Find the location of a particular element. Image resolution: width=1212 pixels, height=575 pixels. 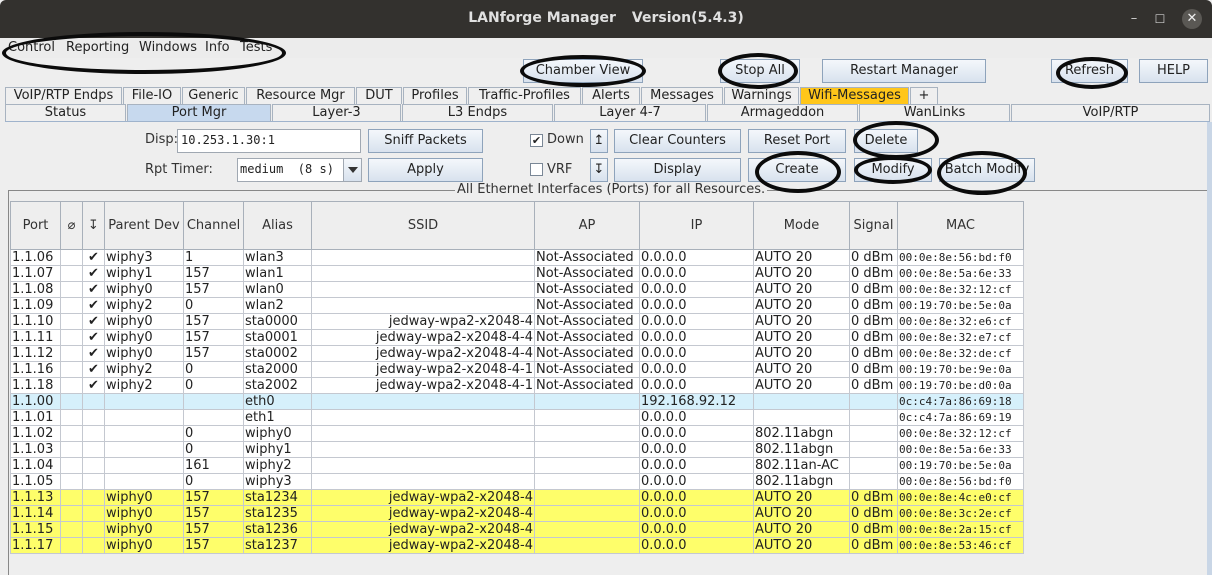

tab-warnings: Warnings is located at coordinates (761, 95).